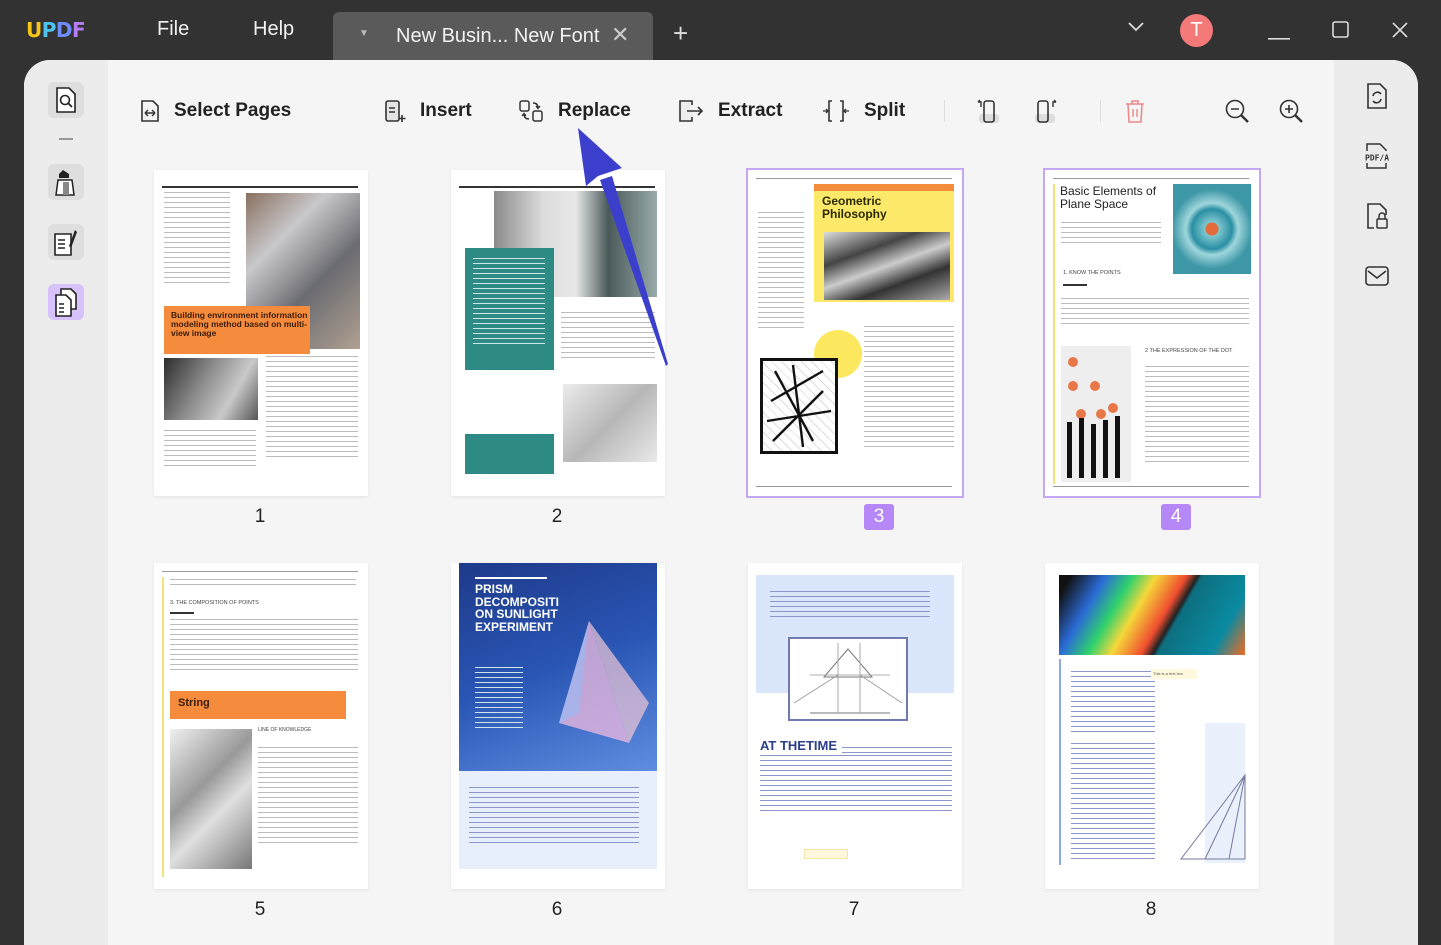 The image size is (1441, 945). Describe the element at coordinates (855, 726) in the screenshot. I see `page-thumbnail-7: AT THETIME` at that location.